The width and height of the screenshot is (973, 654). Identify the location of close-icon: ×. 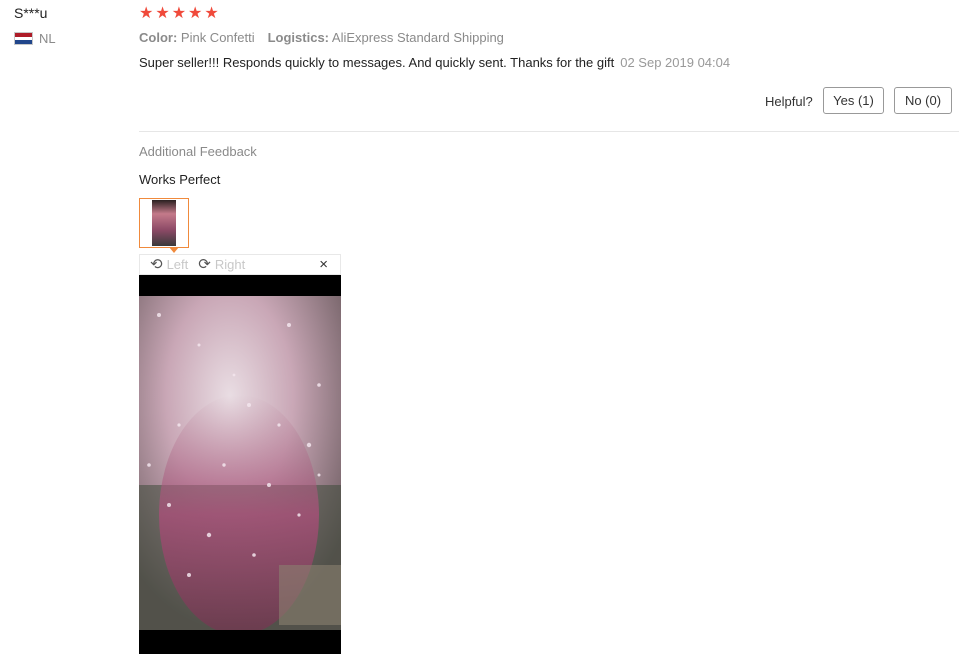
(323, 264).